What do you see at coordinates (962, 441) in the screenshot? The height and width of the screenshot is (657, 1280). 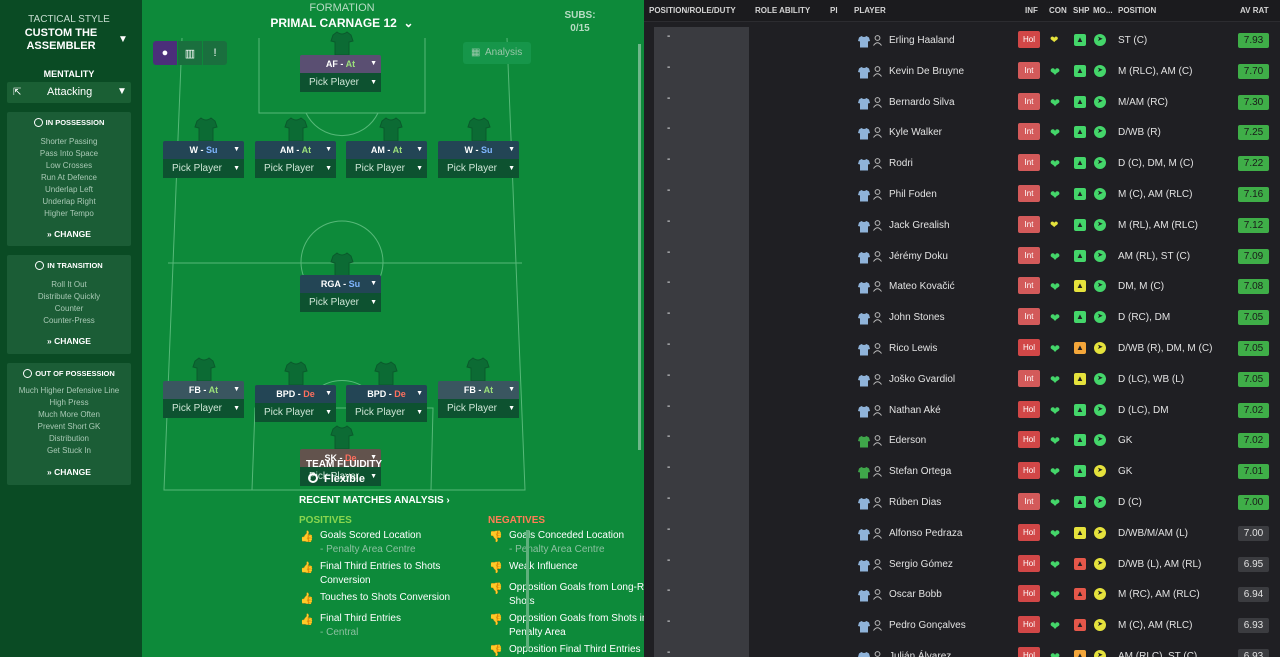 I see `table-row: - Ederson Hol ❤ ▲ ➤ GK 7.02` at bounding box center [962, 441].